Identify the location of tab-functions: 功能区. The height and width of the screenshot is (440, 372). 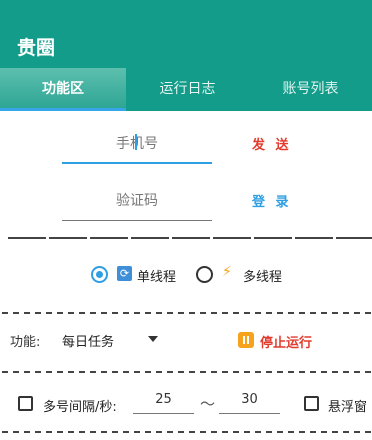
(63, 89).